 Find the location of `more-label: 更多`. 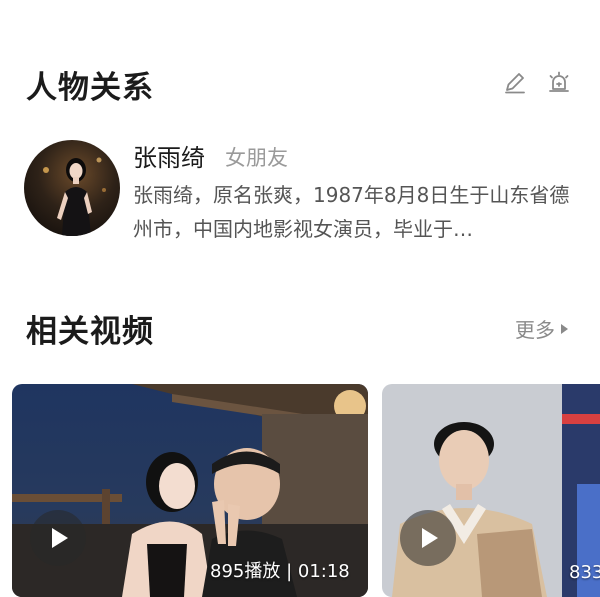

more-label: 更多 is located at coordinates (535, 330).